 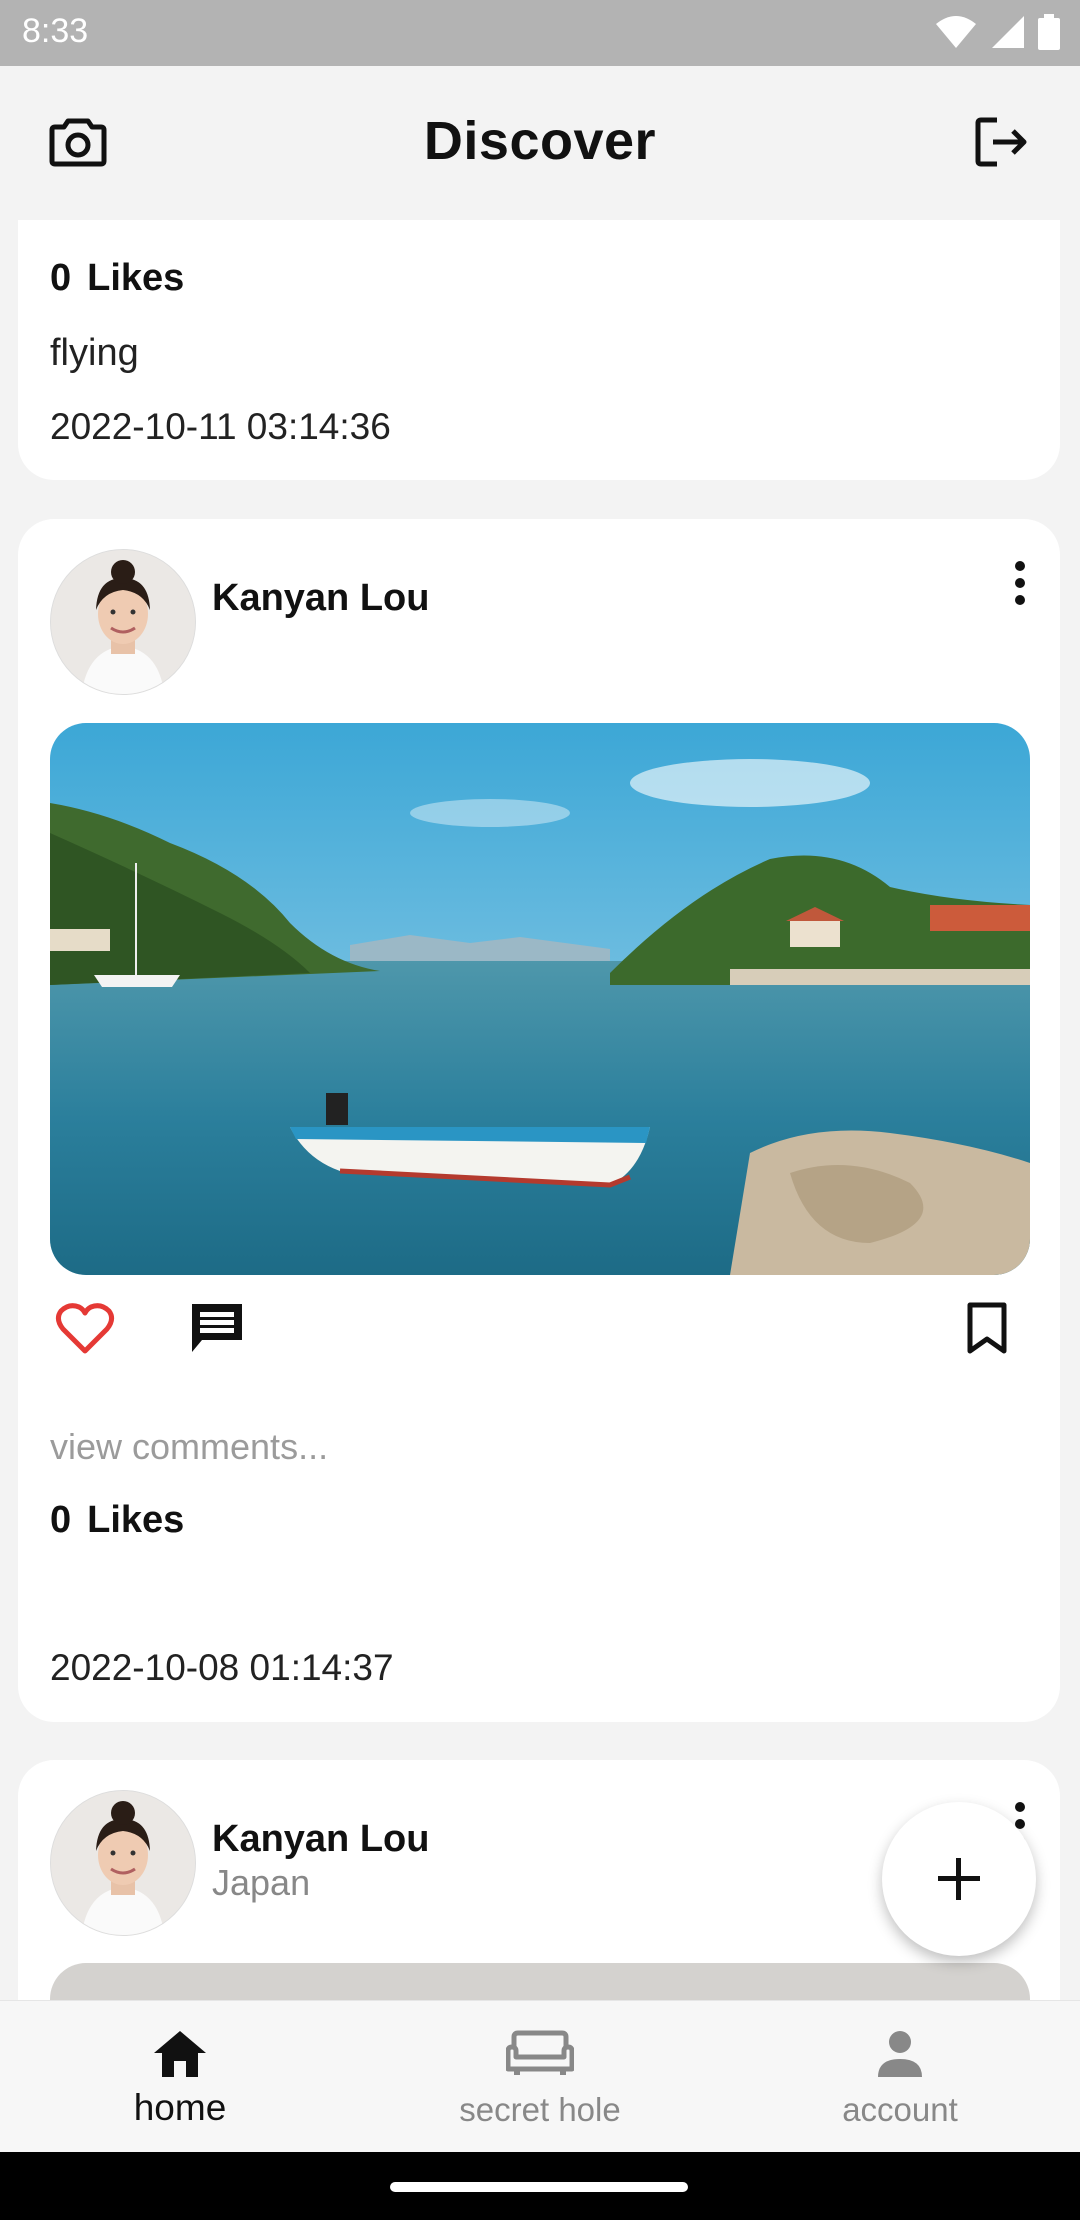 I want to click on bookmark-button, so click(x=987, y=1328).